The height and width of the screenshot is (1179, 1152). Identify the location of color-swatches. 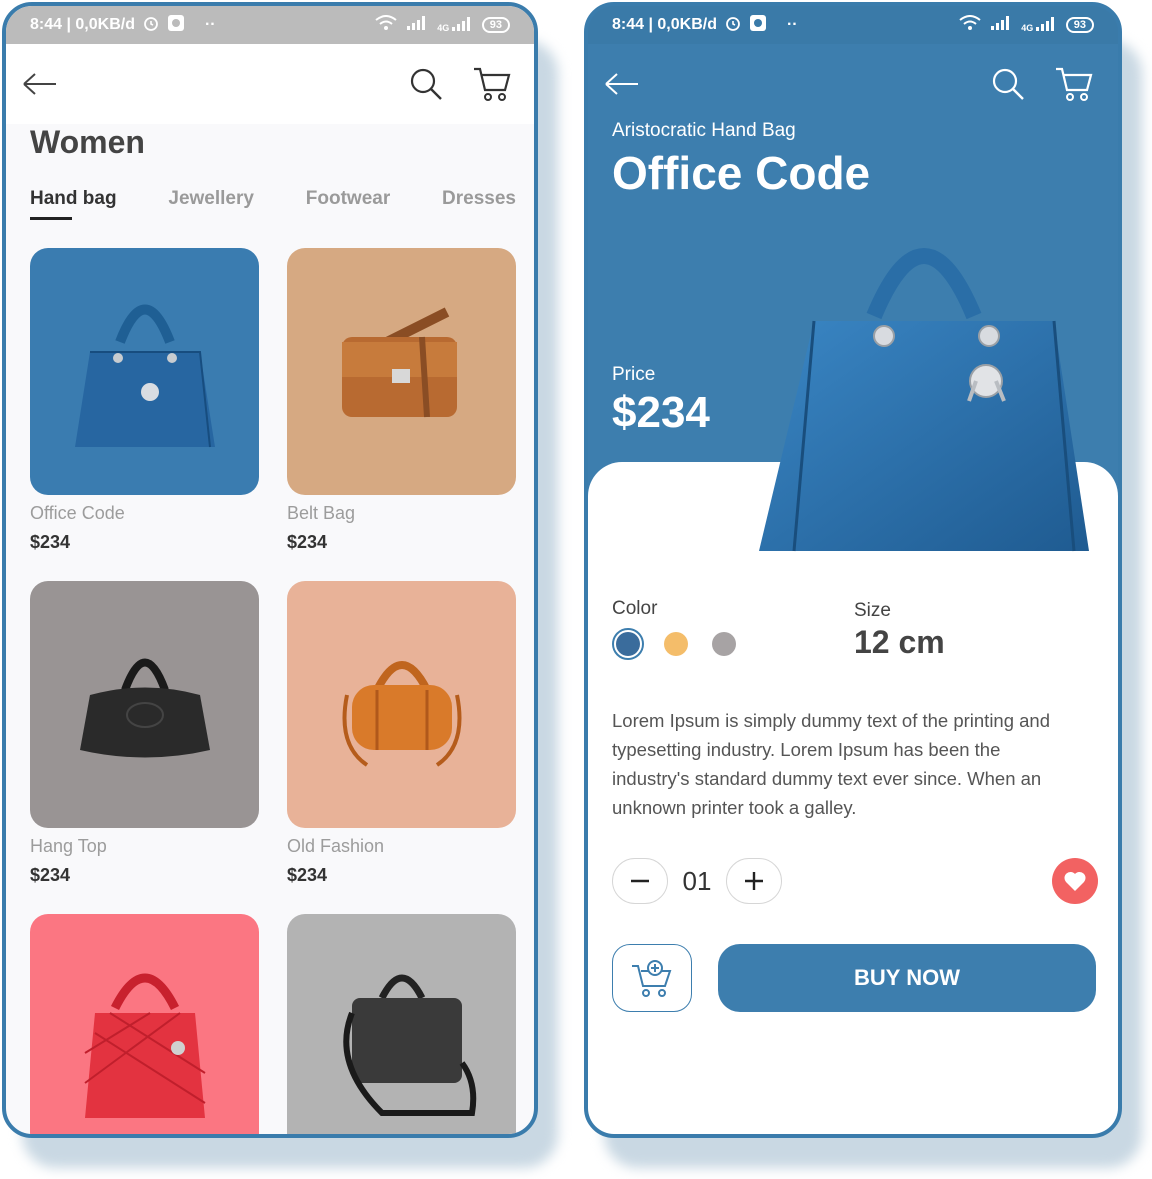
(676, 644).